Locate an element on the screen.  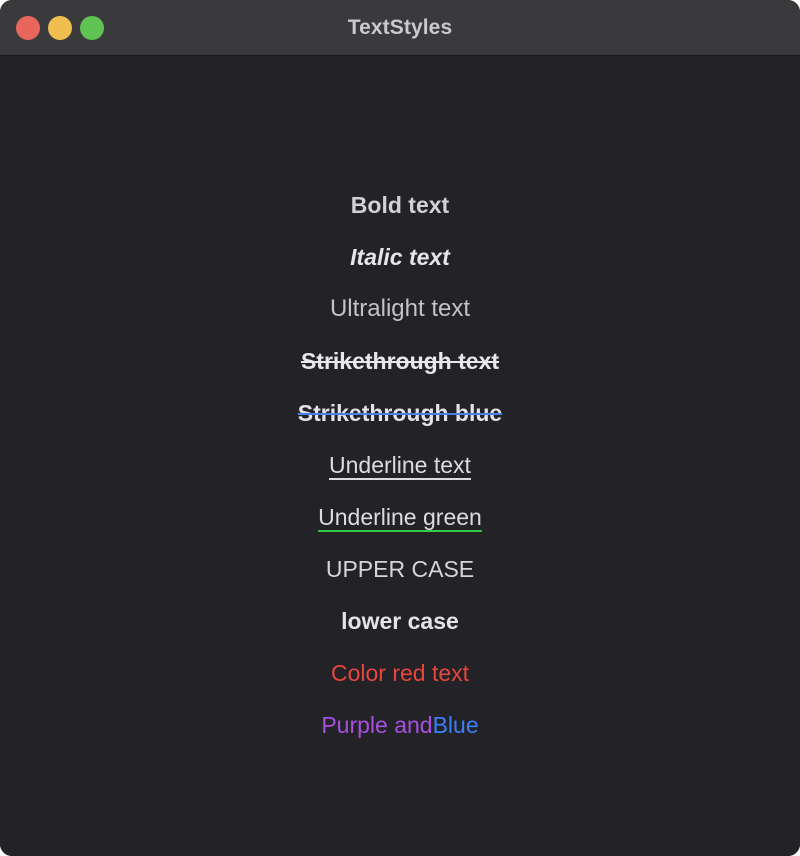
row-strikethrough: Strikethrough text is located at coordinates (400, 361).